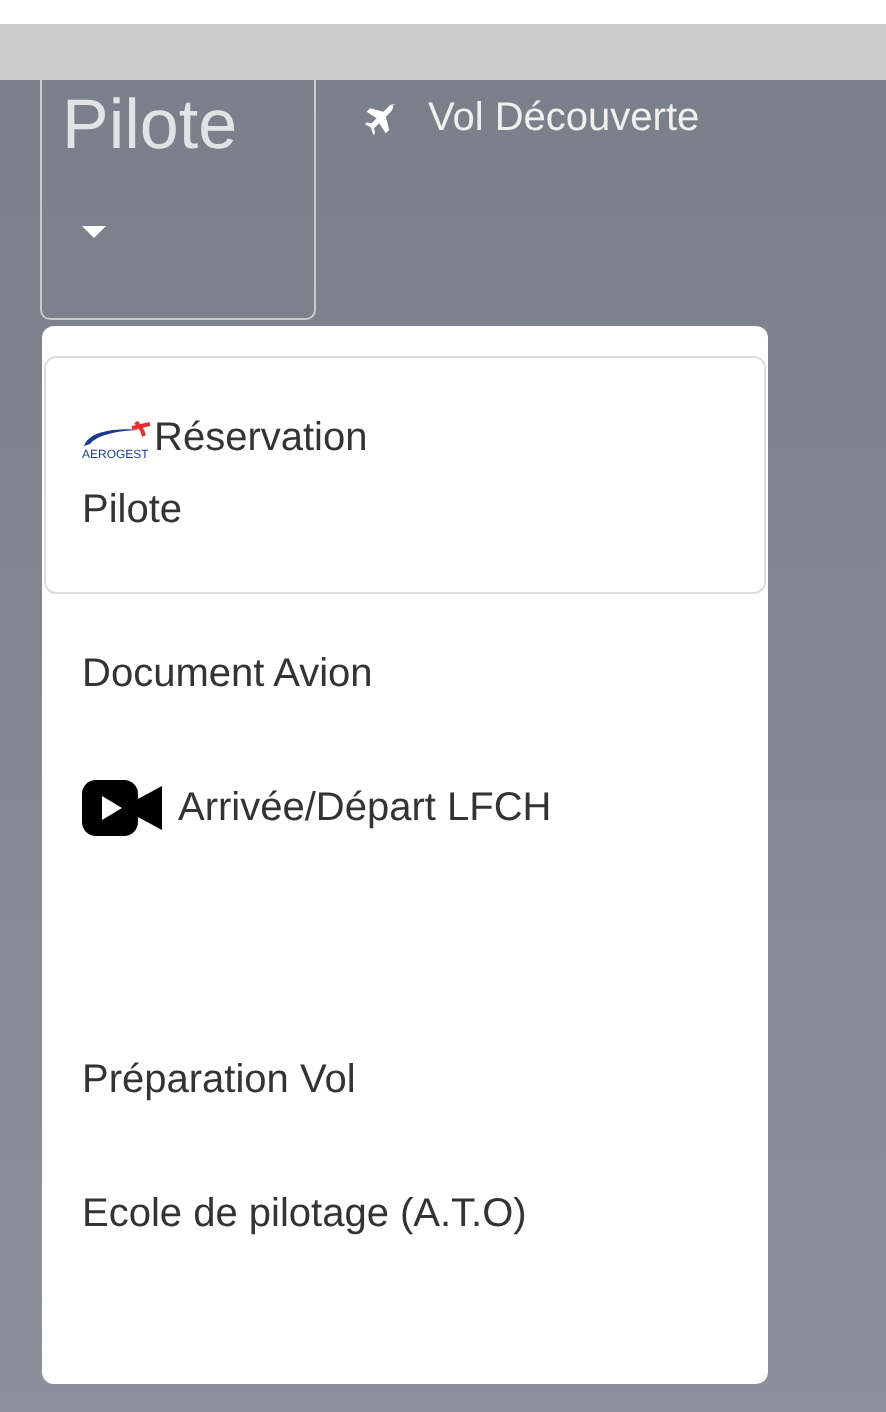 The width and height of the screenshot is (886, 1412). What do you see at coordinates (405, 808) in the screenshot?
I see `menu-item: Arrivée/Départ LFCH` at bounding box center [405, 808].